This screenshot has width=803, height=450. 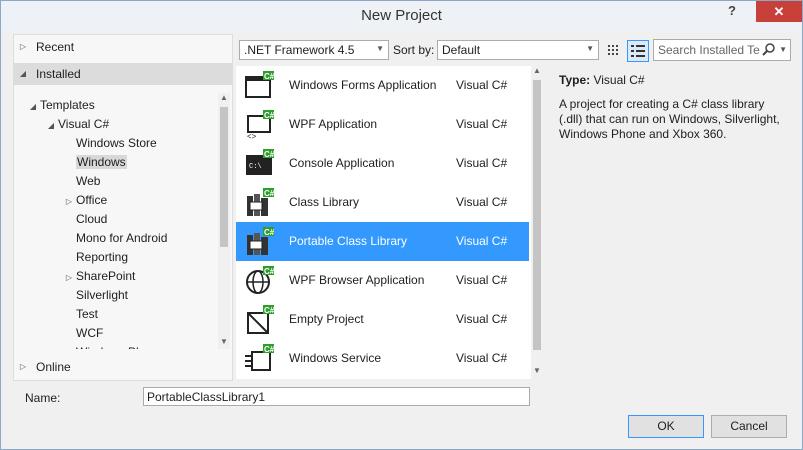 I want to click on list-view-icon, so click(x=638, y=51).